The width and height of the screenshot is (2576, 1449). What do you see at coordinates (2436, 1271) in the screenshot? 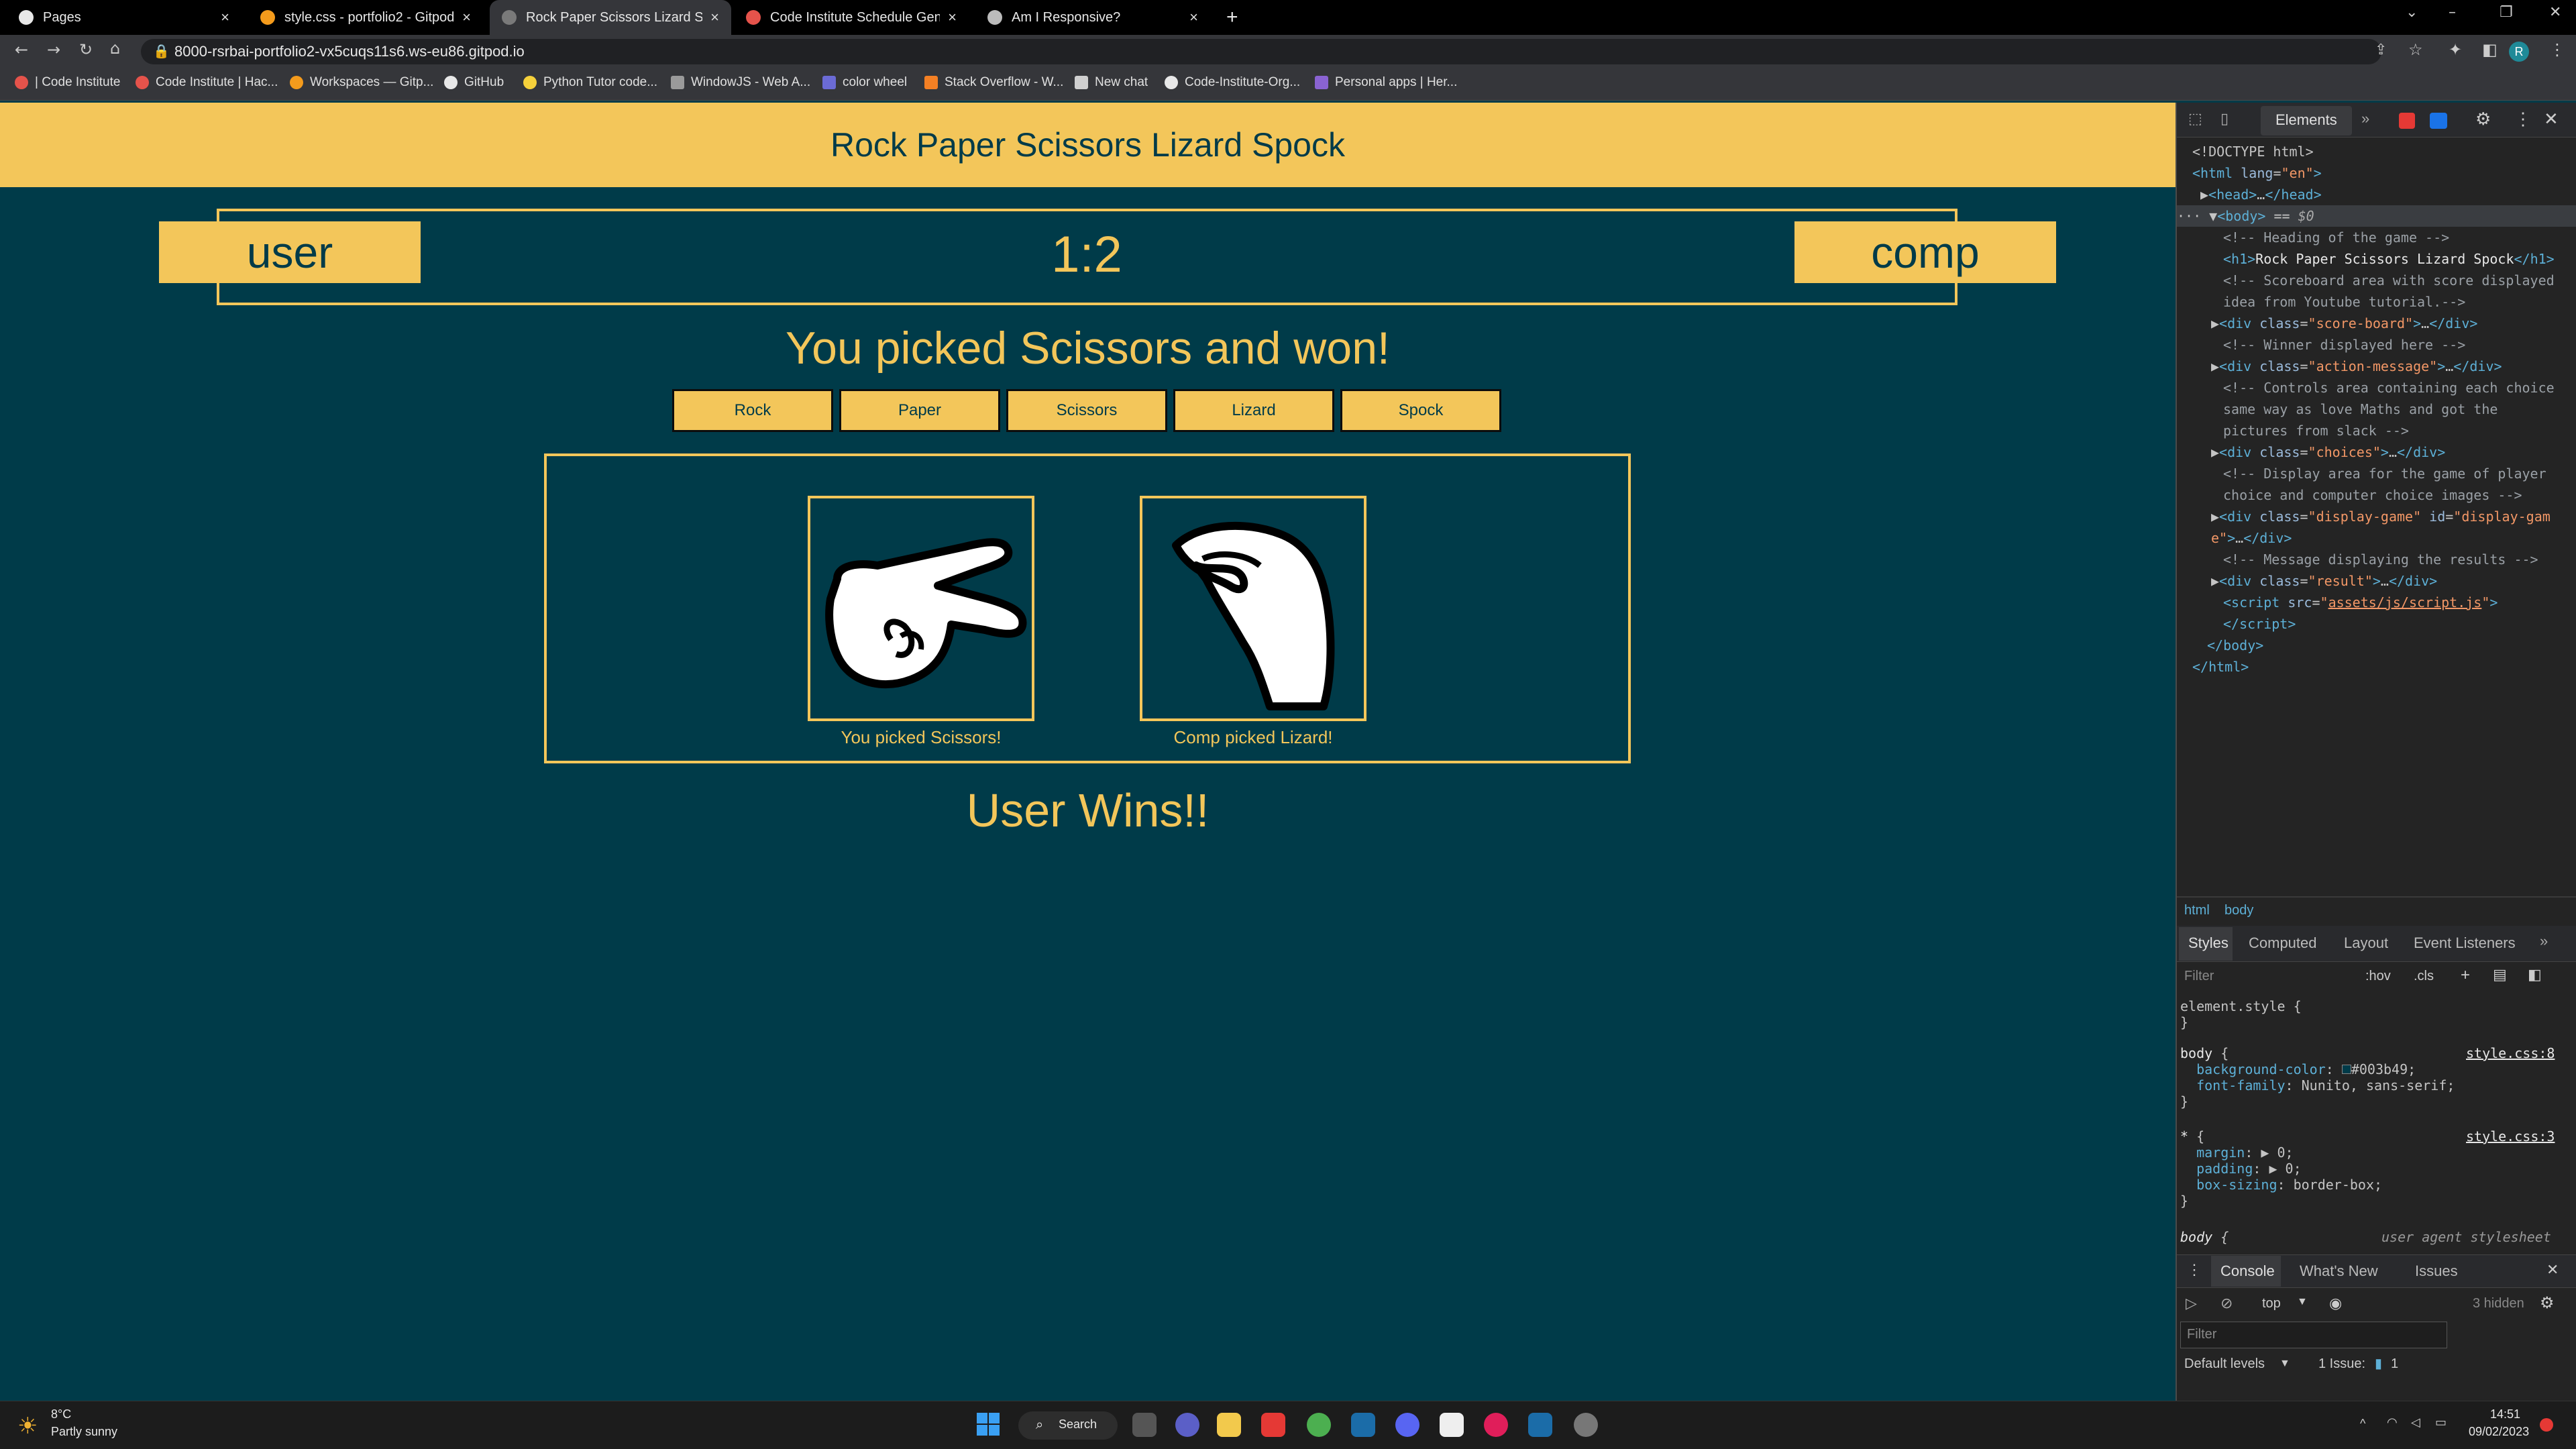
I see `tab-issues: Issues` at bounding box center [2436, 1271].